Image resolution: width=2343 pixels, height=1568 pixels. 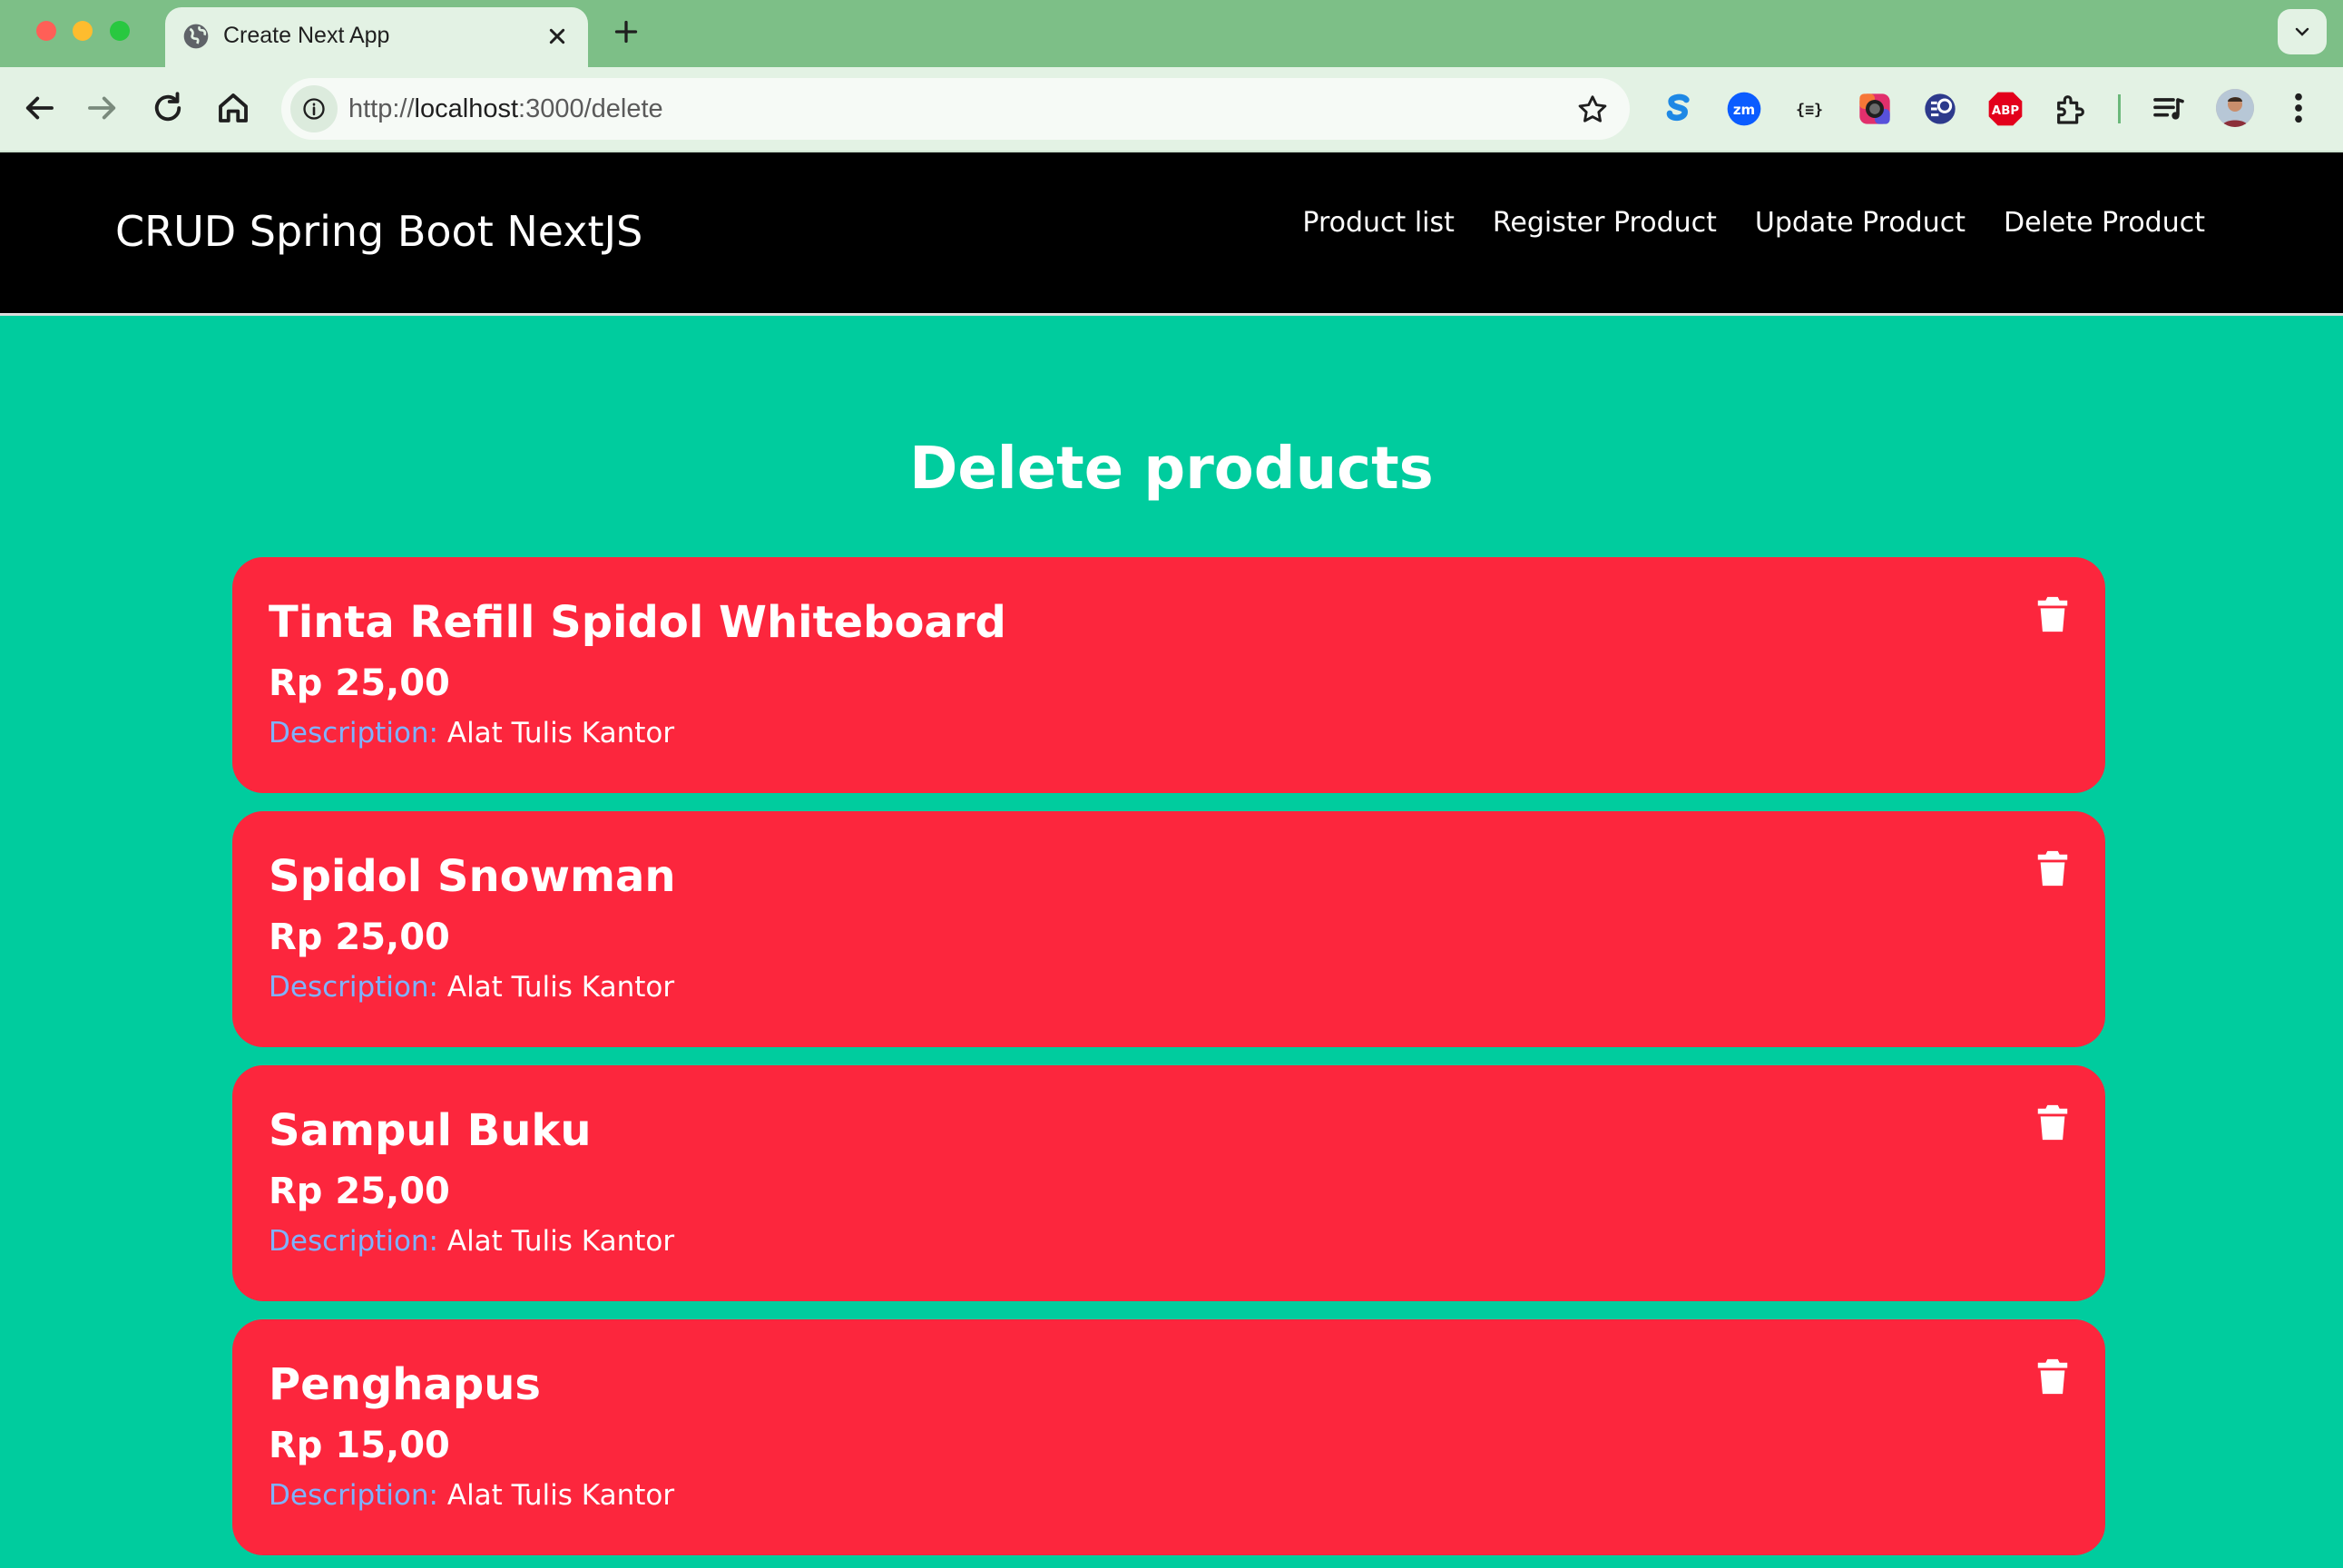 I want to click on chevron-down-icon, so click(x=2302, y=31).